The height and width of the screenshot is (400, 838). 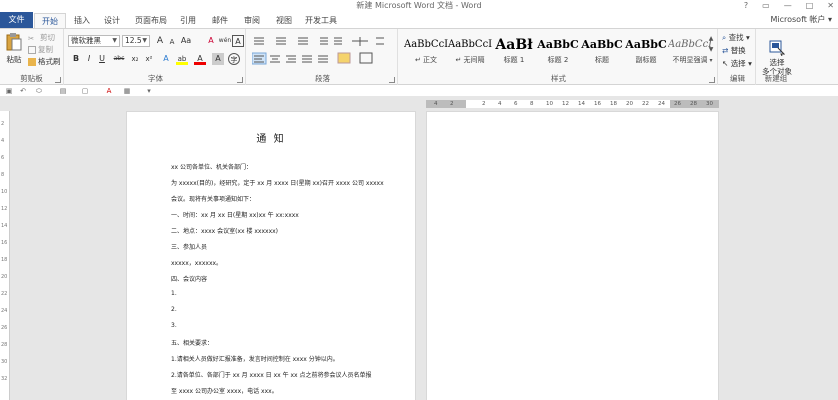 What do you see at coordinates (252, 20) in the screenshot?
I see `tab-review: 审阅` at bounding box center [252, 20].